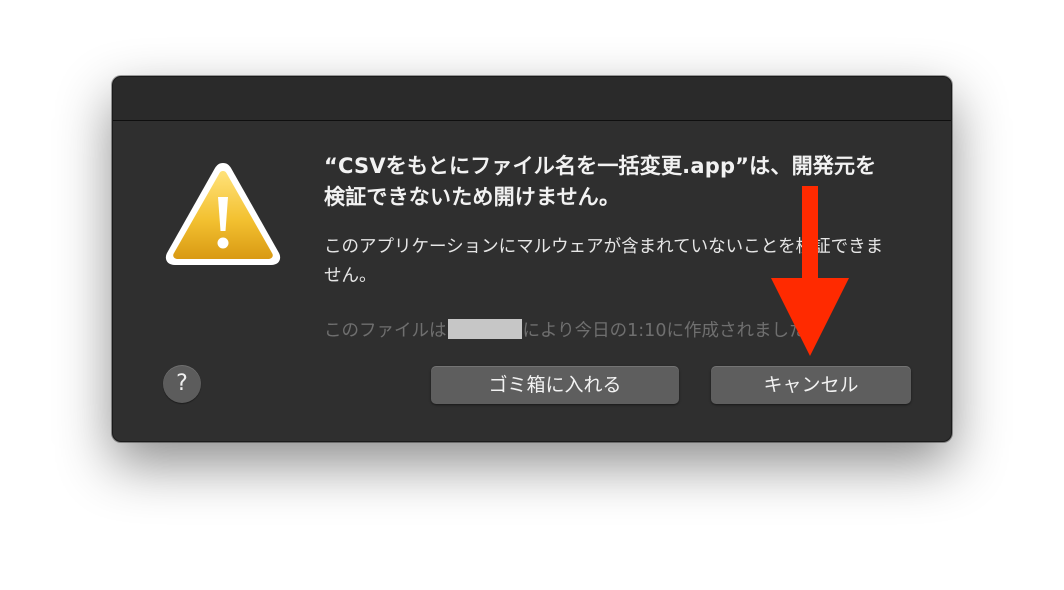 The image size is (1064, 590). What do you see at coordinates (555, 385) in the screenshot?
I see `move-to-trash-button: ゴミ箱に入れる` at bounding box center [555, 385].